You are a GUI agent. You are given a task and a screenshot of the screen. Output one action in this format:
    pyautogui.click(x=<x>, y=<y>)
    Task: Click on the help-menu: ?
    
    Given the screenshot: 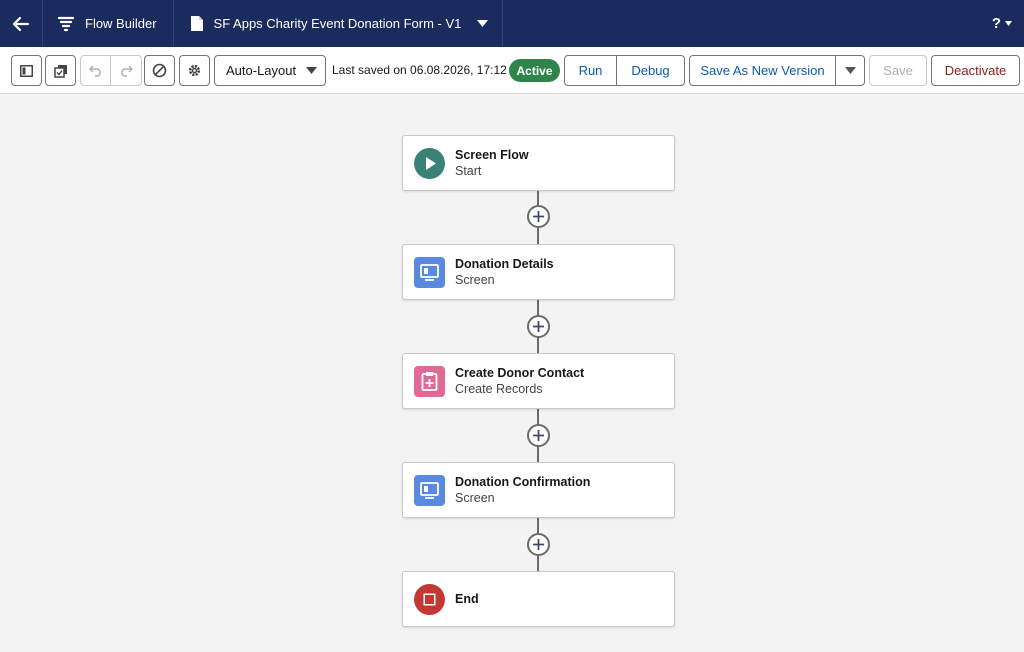 What is the action you would take?
    pyautogui.click(x=1008, y=23)
    